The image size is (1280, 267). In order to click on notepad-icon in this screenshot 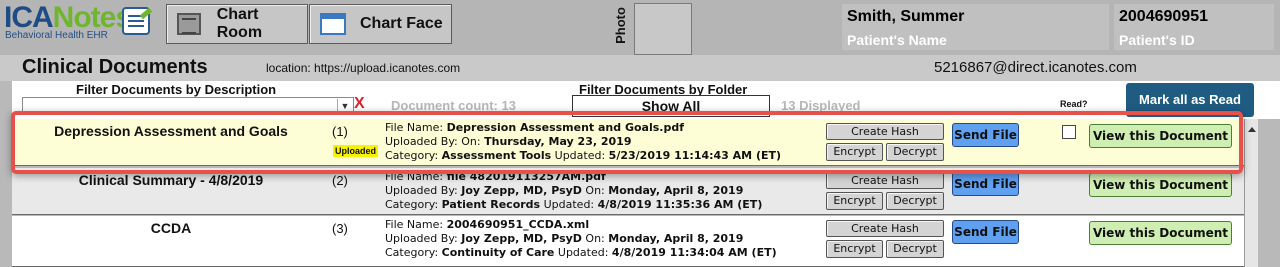, I will do `click(136, 21)`.